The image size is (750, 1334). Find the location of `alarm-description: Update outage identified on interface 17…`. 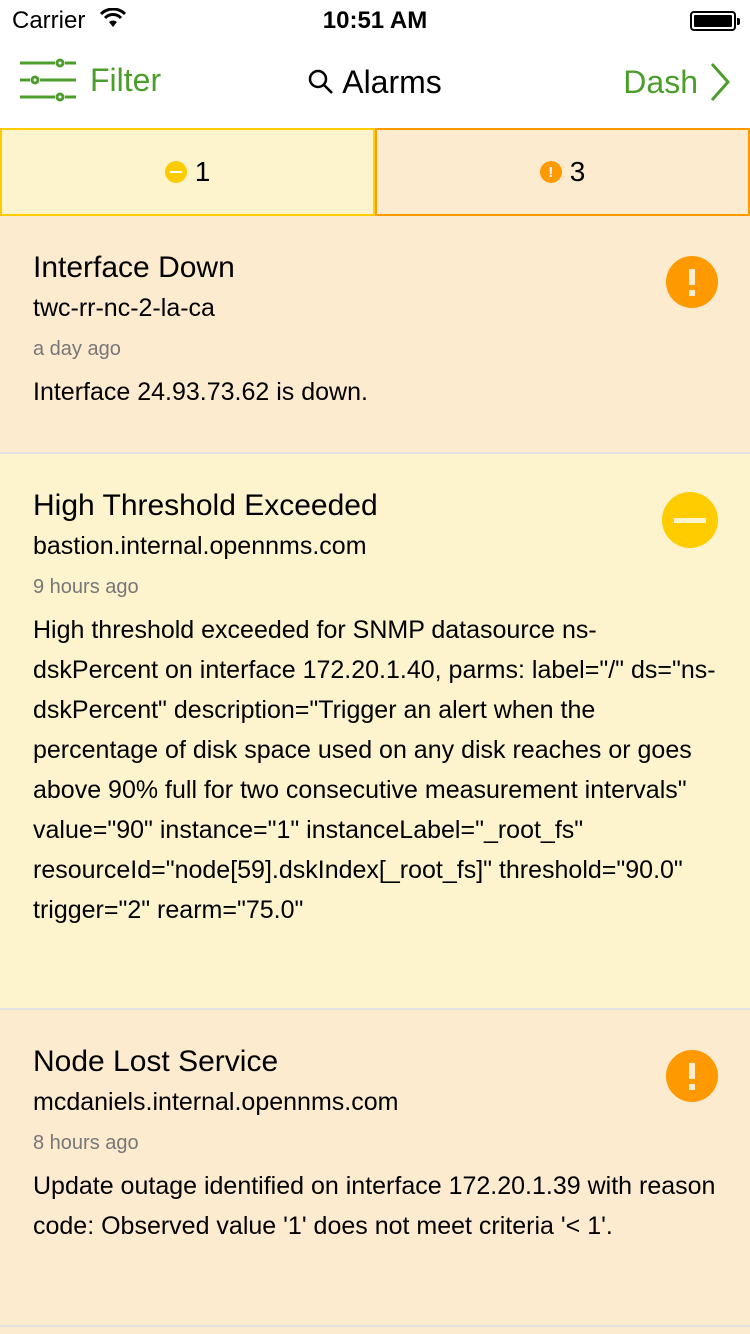

alarm-description: Update outage identified on interface 17… is located at coordinates (374, 1206).